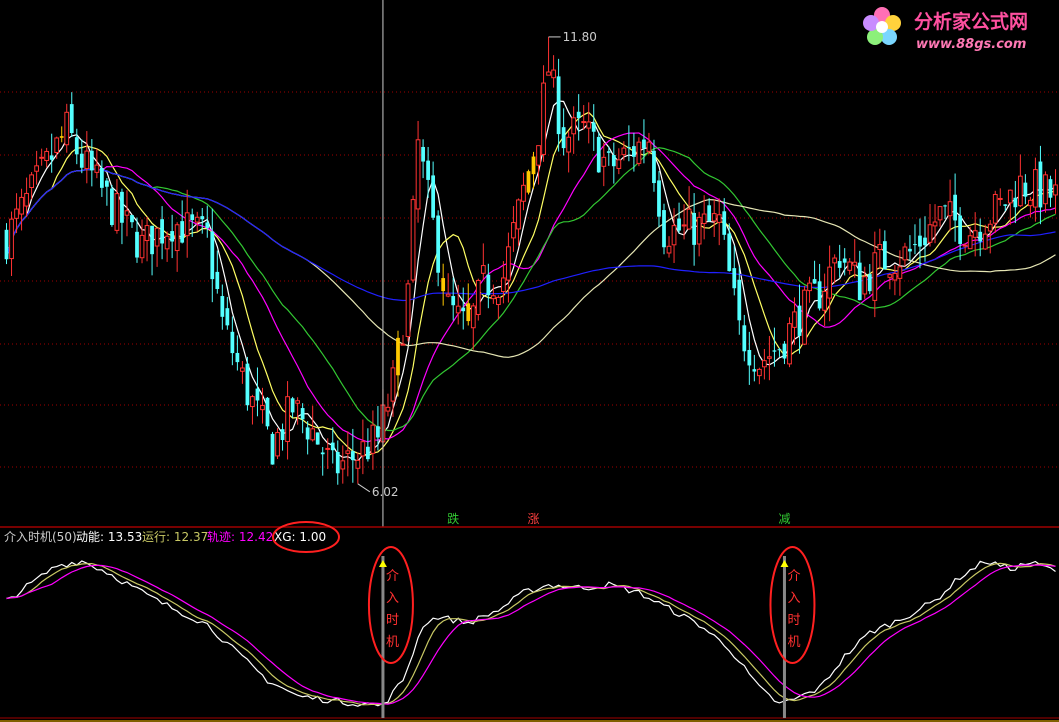  I want to click on header-run-value: 12.37, so click(191, 537).